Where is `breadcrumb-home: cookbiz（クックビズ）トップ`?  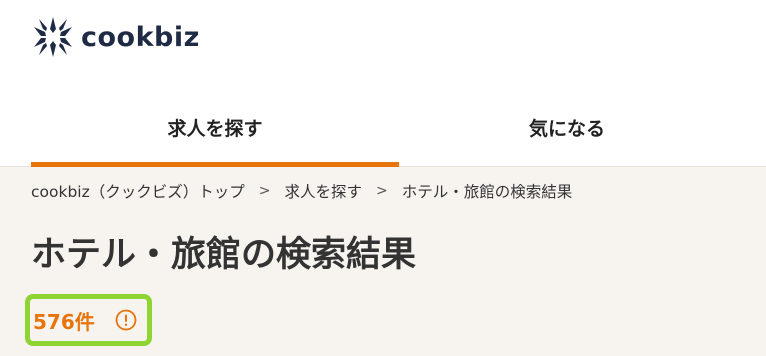
breadcrumb-home: cookbiz（クックビズ）トップ is located at coordinates (138, 191).